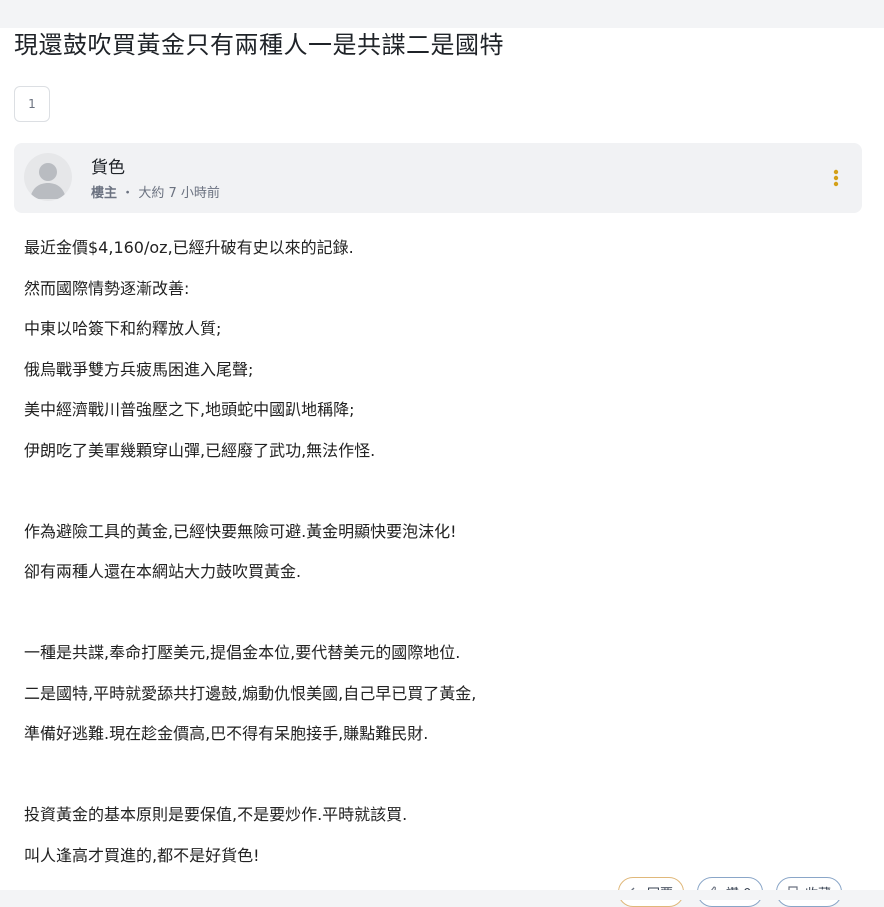 This screenshot has height=907, width=884. I want to click on more-options-button, so click(836, 178).